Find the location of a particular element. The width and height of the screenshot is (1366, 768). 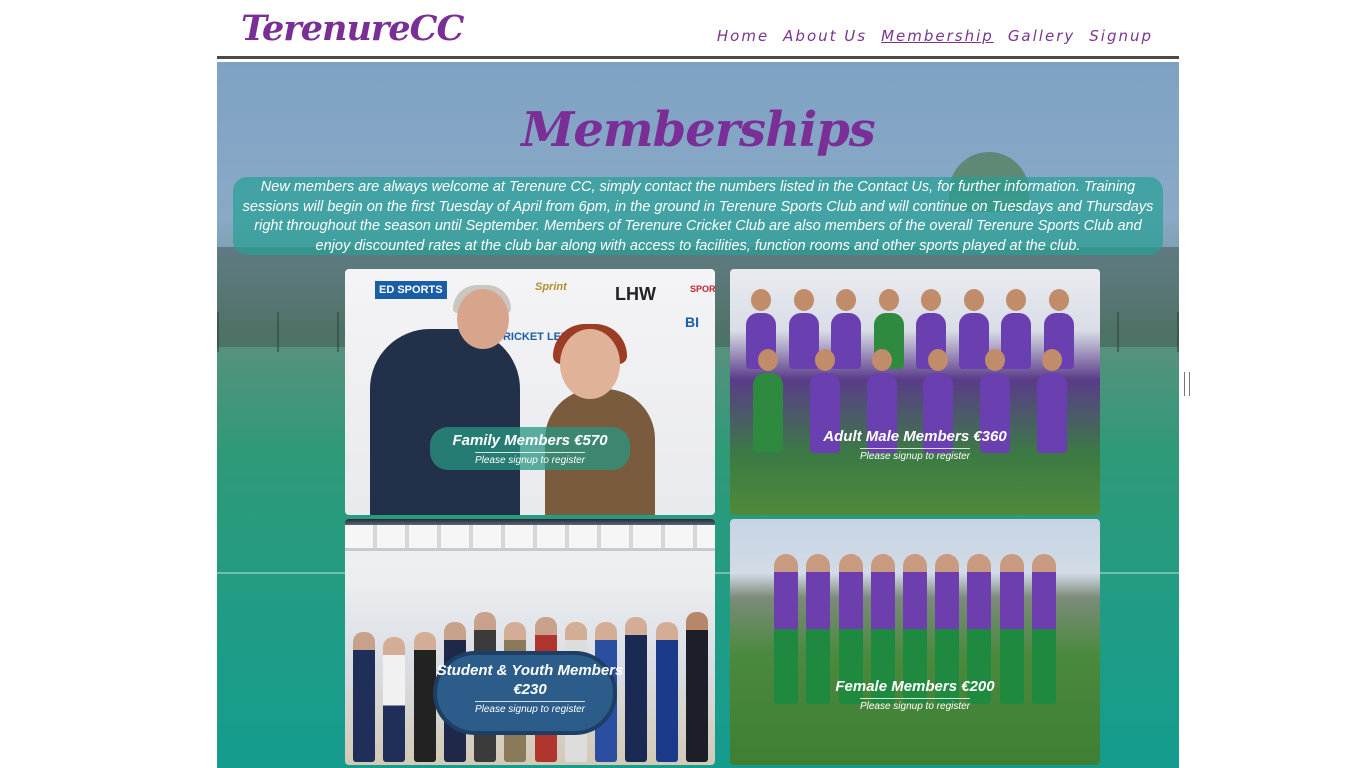

presenter-head is located at coordinates (483, 319).